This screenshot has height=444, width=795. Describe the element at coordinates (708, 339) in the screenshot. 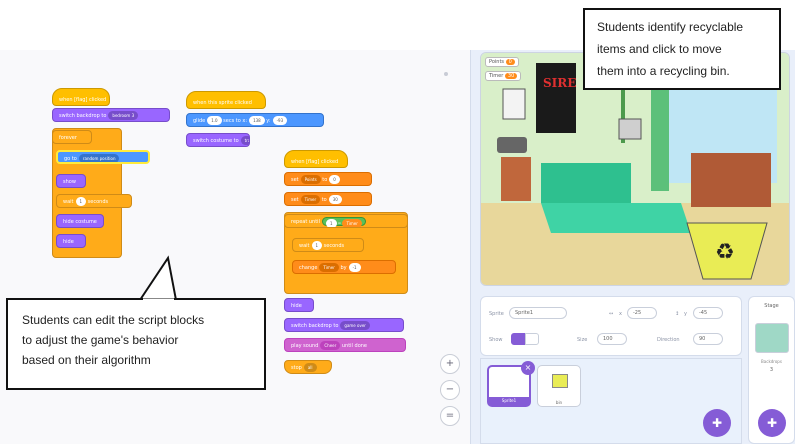

I see `direction-input: 90` at that location.